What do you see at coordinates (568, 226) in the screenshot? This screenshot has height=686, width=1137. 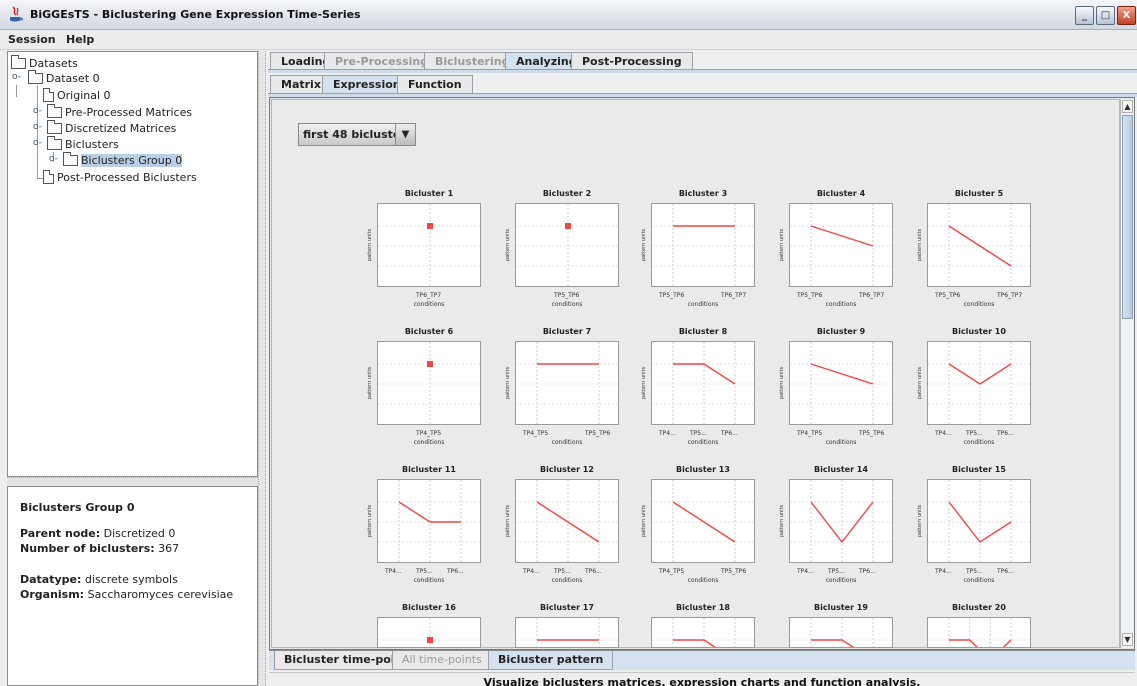 I see `chart-point` at bounding box center [568, 226].